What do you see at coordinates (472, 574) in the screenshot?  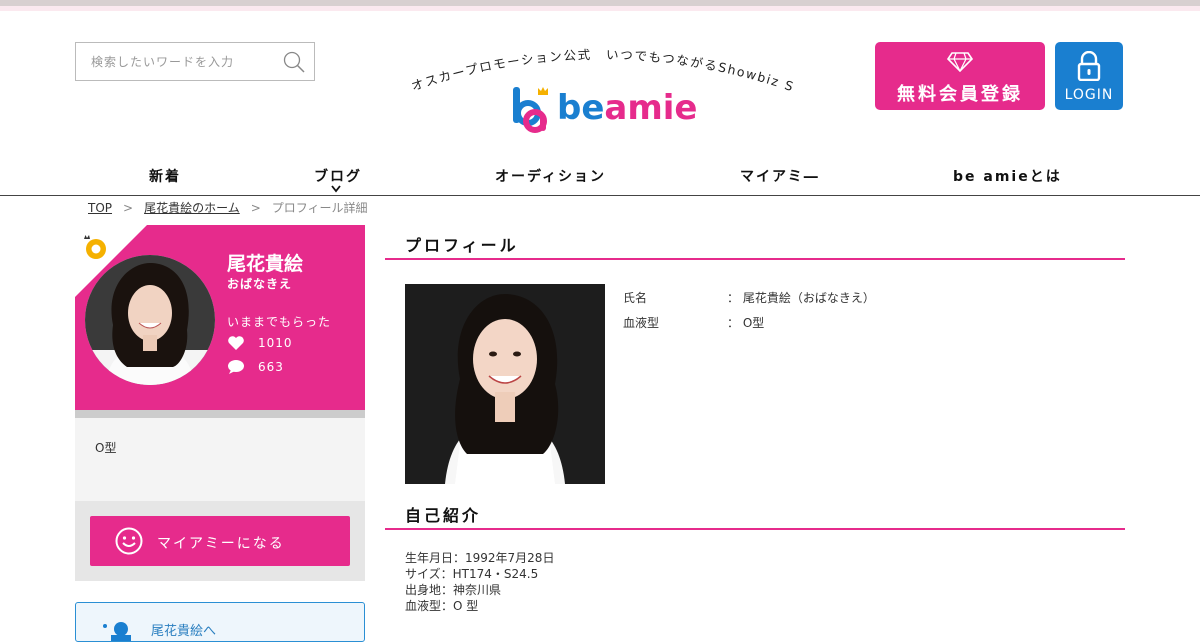 I see `intro-line: サイズ：HT174・S24.5` at bounding box center [472, 574].